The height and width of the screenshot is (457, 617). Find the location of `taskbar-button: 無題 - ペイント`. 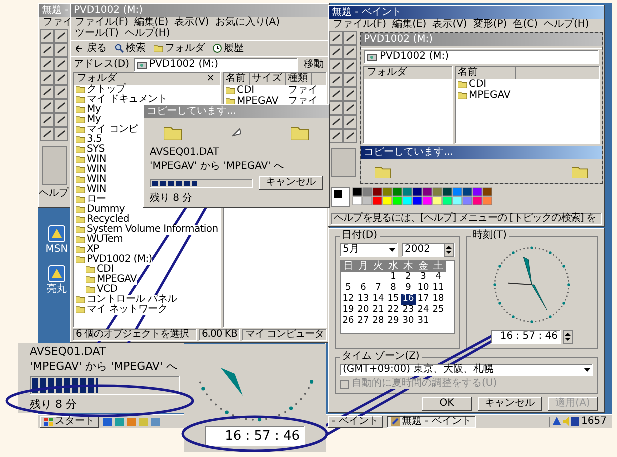

taskbar-button: 無題 - ペイント is located at coordinates (431, 422).